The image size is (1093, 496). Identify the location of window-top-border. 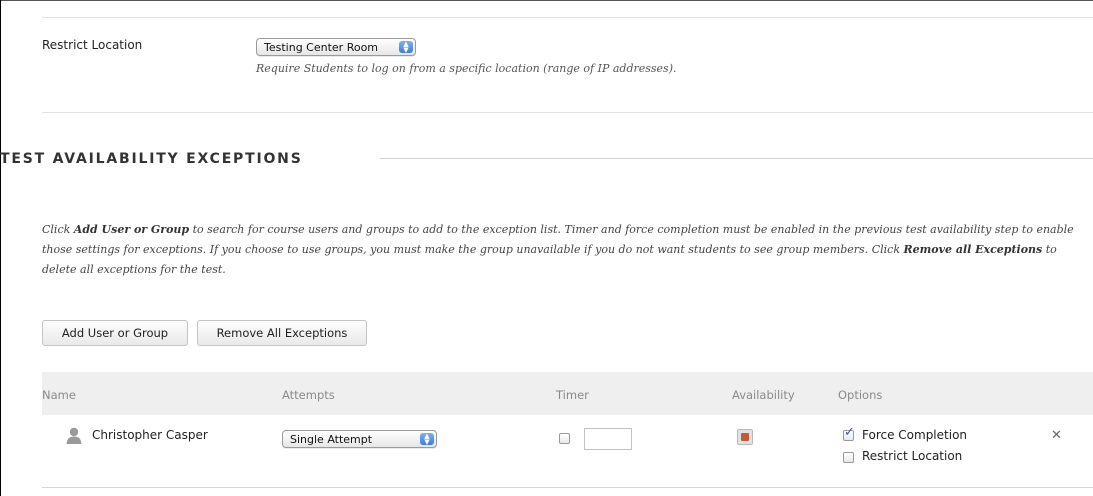
(546, 0).